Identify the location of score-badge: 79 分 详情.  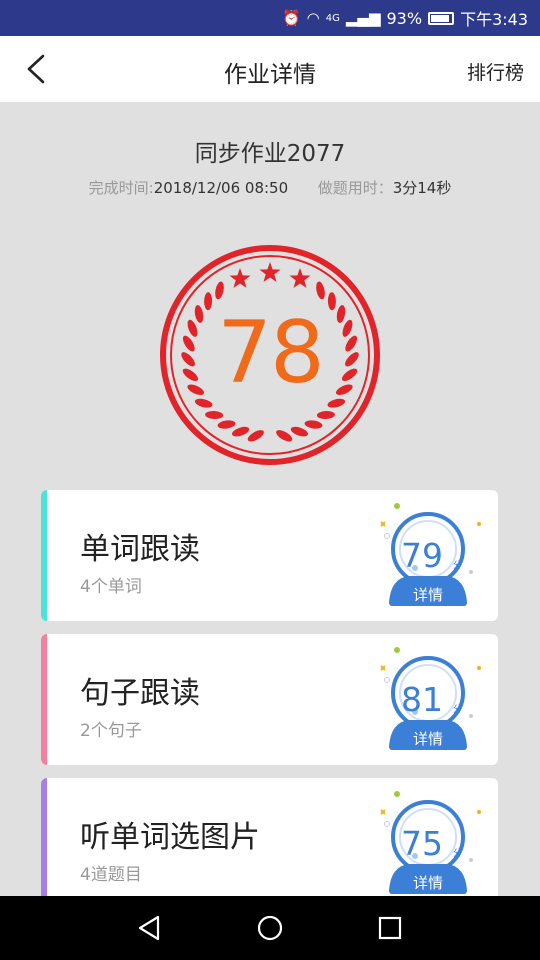
(431, 556).